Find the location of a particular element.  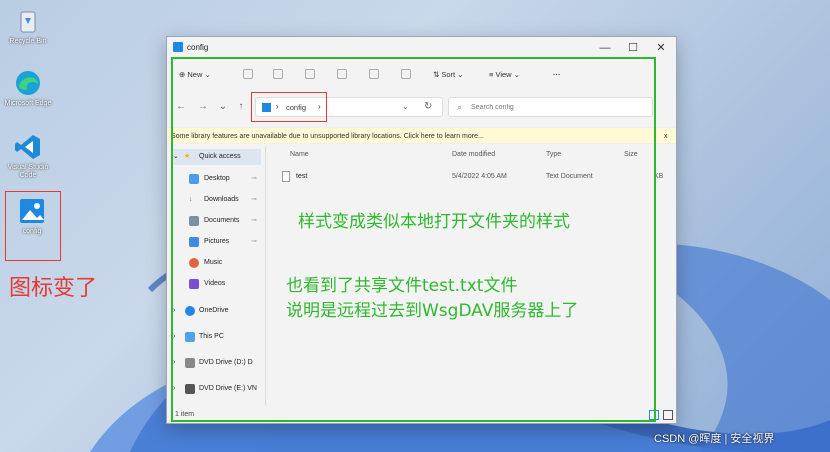

window-title: config is located at coordinates (198, 47).